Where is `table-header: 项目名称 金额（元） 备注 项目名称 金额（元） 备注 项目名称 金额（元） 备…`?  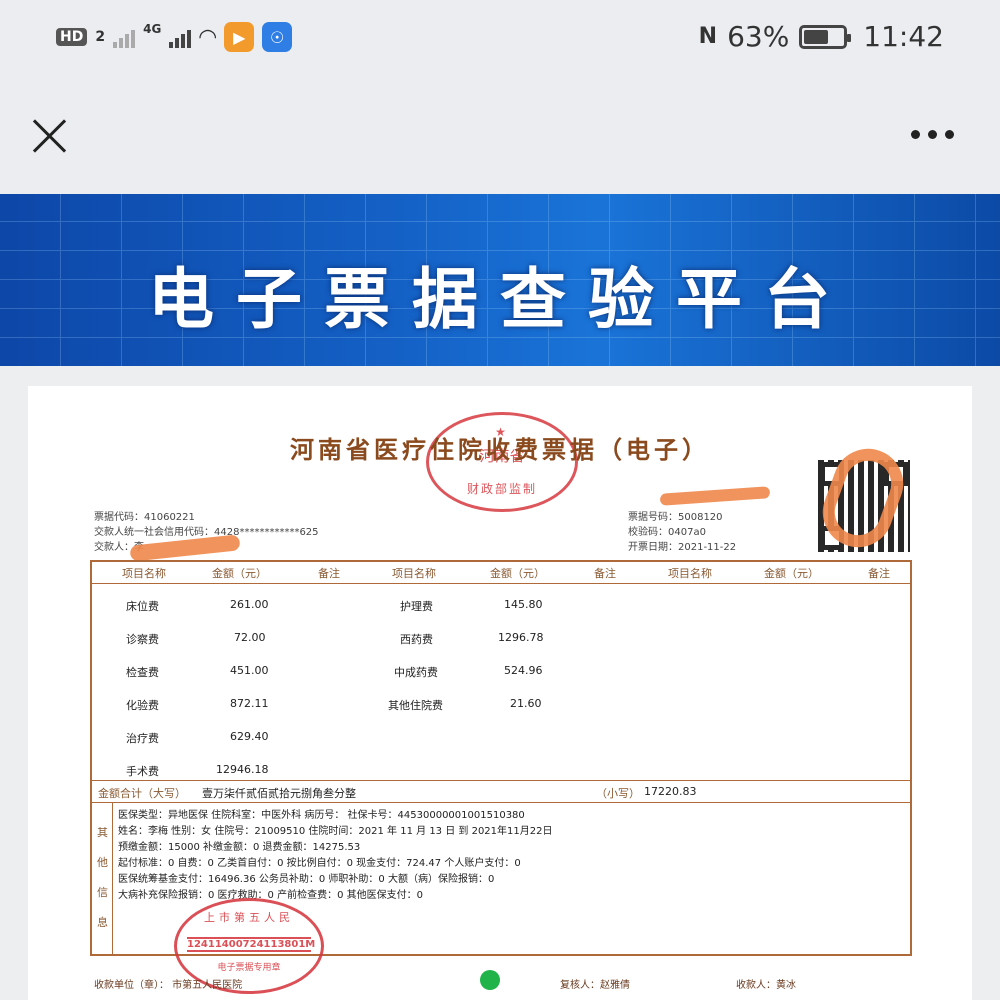
table-header: 项目名称 金额（元） 备注 项目名称 金额（元） 备注 项目名称 金额（元） 备… is located at coordinates (501, 573).